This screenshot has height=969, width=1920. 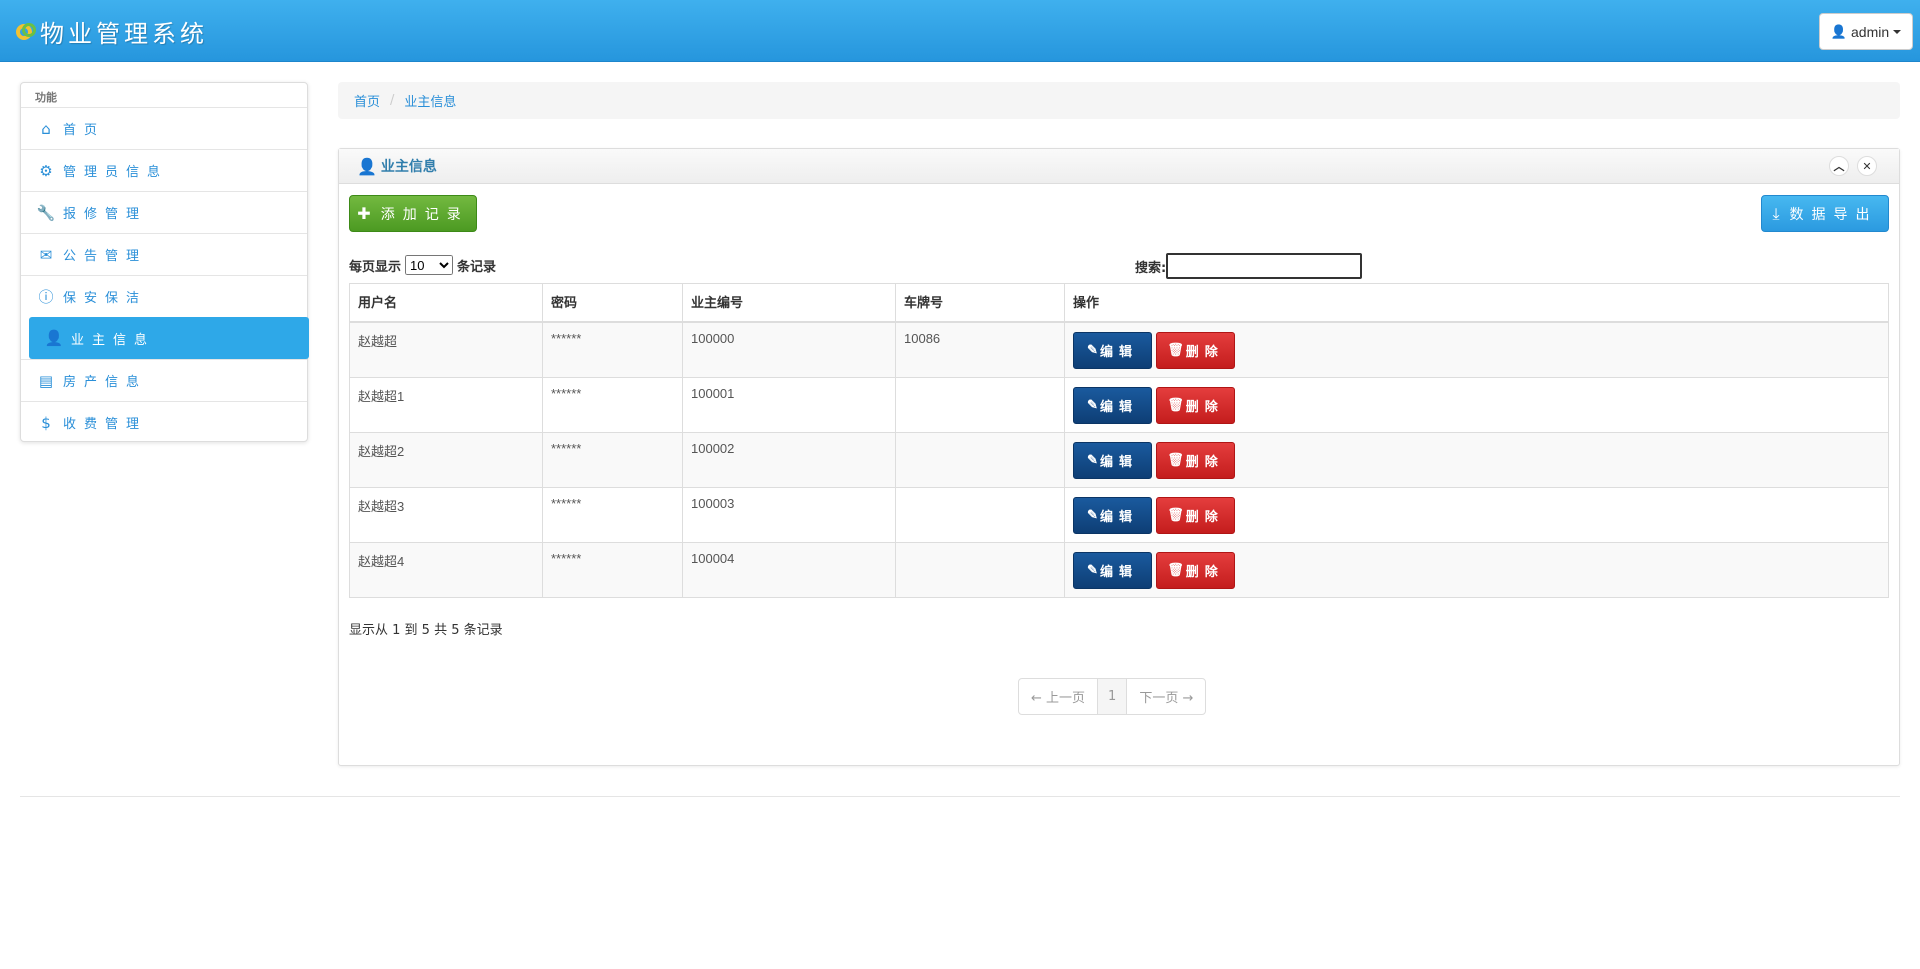 I want to click on sidebar-item-label: 管理员信息, so click(x=116, y=172).